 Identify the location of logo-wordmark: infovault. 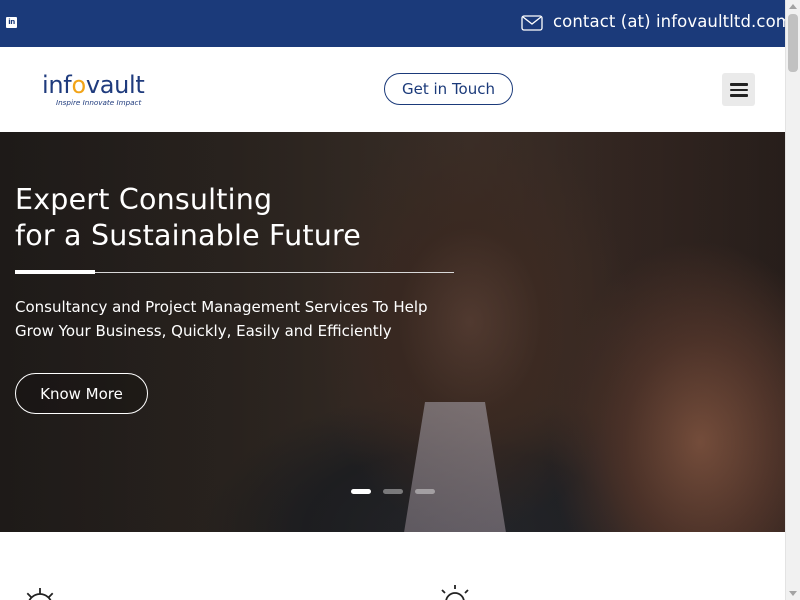
(93, 85).